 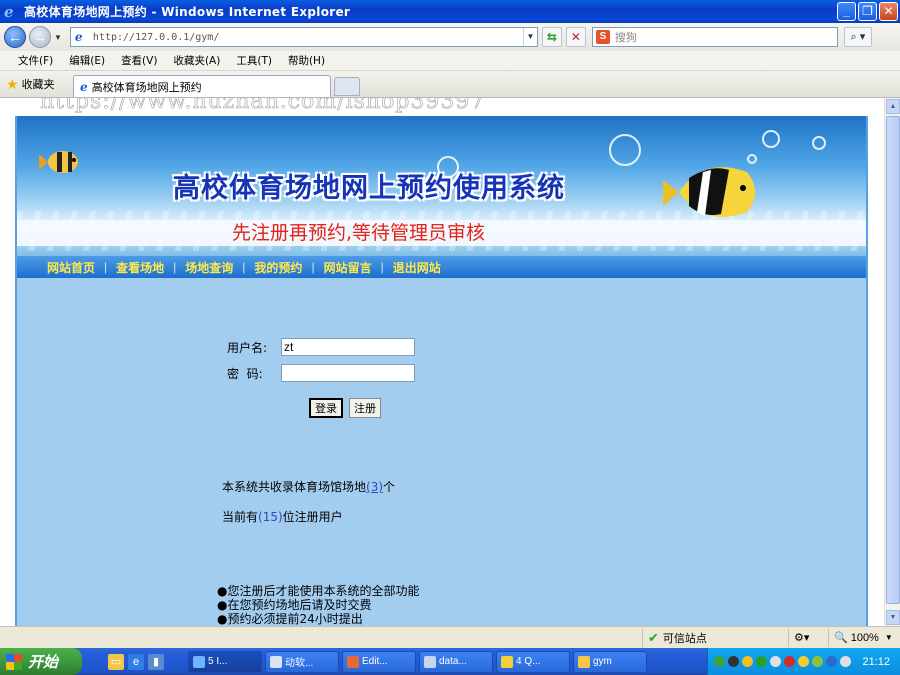 I want to click on sogou-icon: S, so click(x=602, y=37).